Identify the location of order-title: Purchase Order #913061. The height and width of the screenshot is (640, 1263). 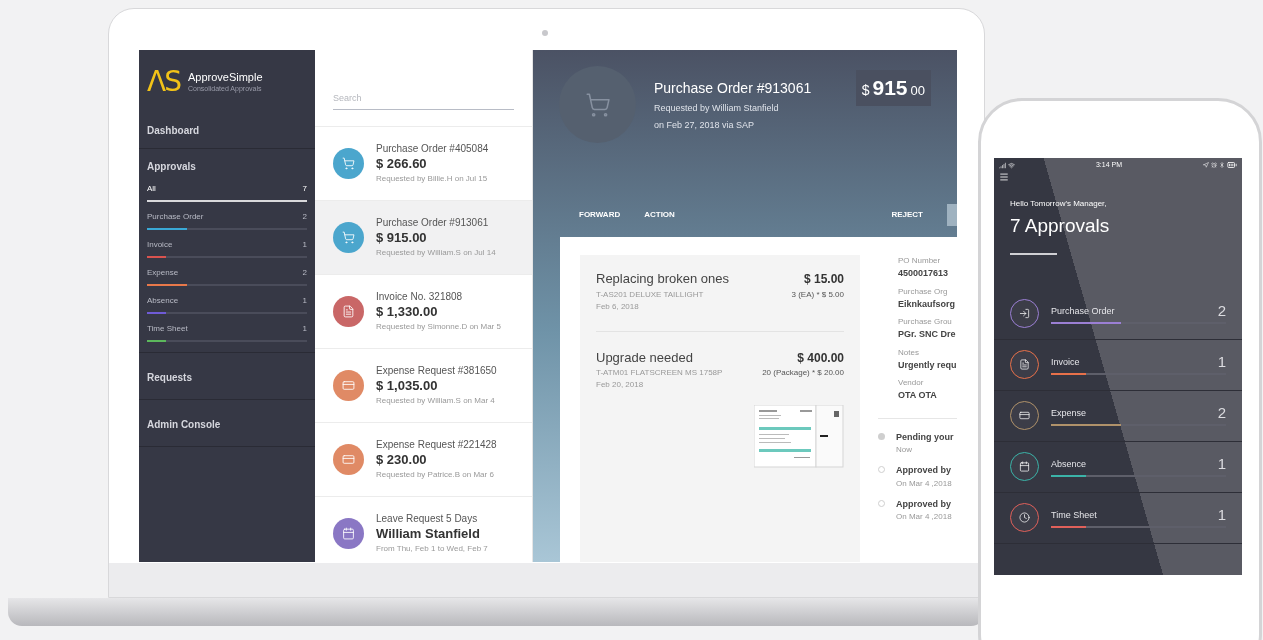
(733, 88).